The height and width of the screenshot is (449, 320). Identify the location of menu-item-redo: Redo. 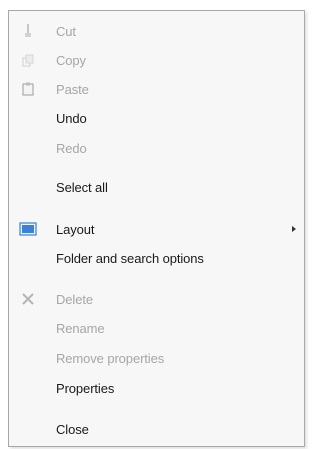
(156, 148).